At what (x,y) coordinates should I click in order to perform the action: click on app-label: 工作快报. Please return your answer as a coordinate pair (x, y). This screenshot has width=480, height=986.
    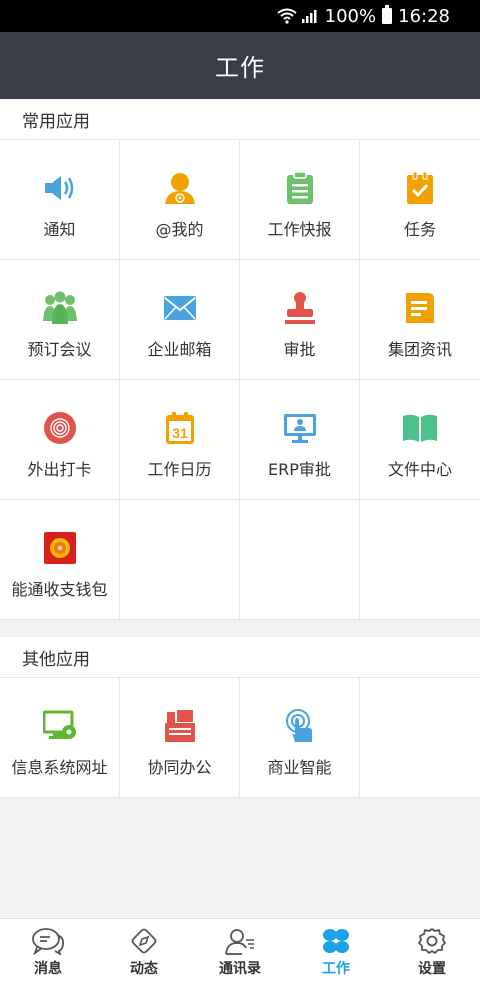
    Looking at the image, I should click on (299, 229).